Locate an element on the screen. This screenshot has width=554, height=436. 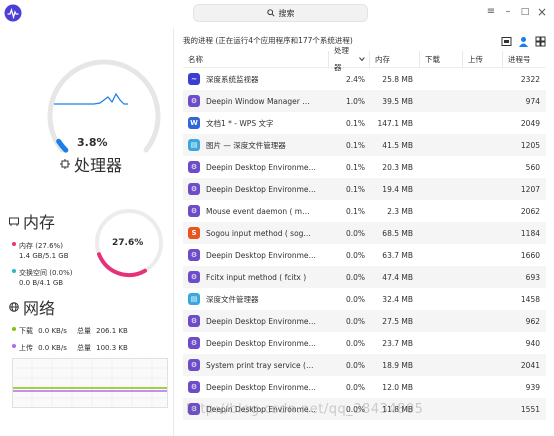
column-download: 下载 is located at coordinates (440, 59).